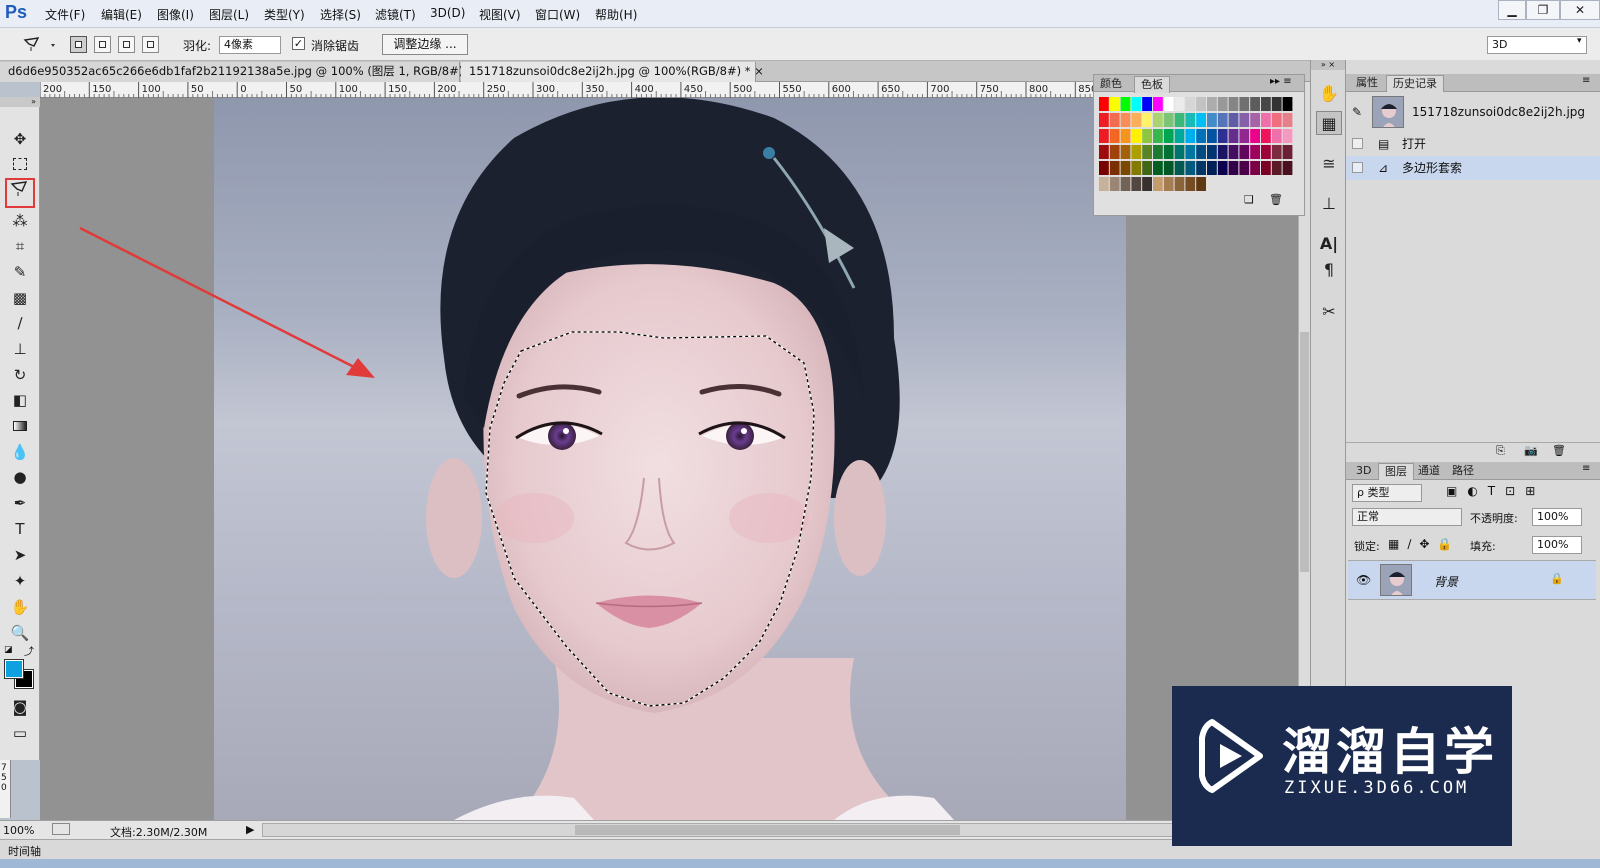  What do you see at coordinates (1329, 123) in the screenshot?
I see `grid-panel-icon: ▦` at bounding box center [1329, 123].